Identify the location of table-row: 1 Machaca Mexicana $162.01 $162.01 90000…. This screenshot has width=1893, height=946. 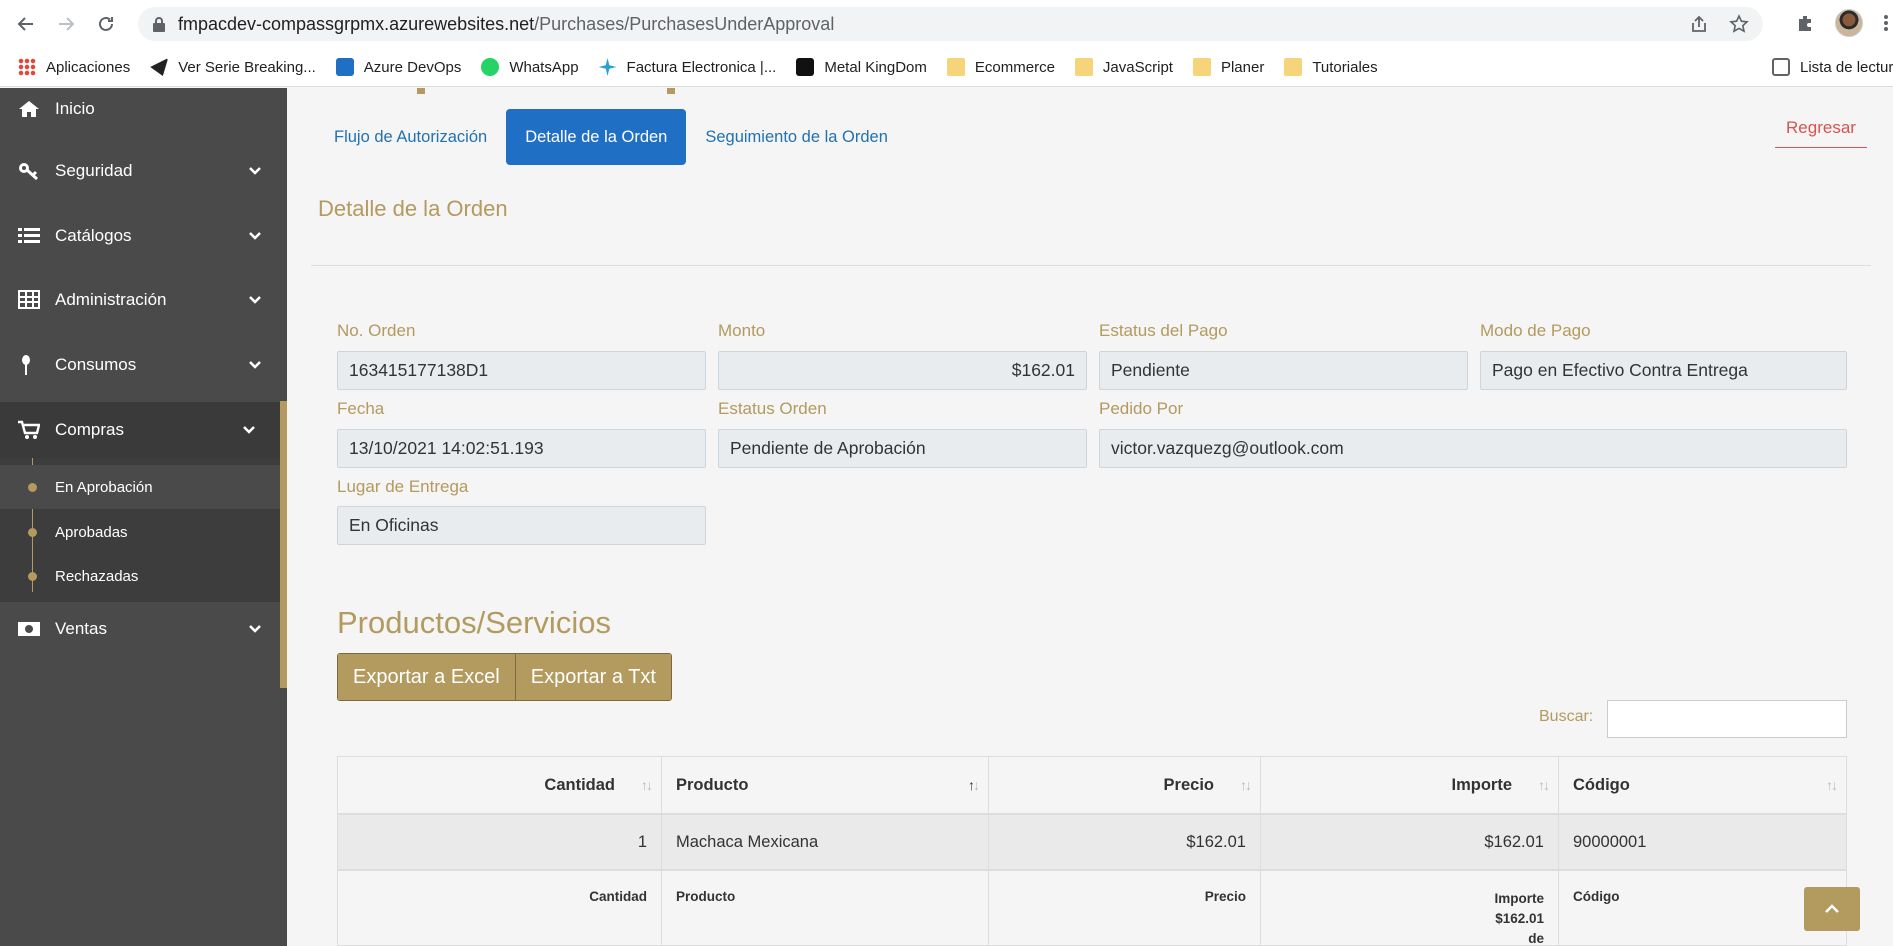
(1092, 842).